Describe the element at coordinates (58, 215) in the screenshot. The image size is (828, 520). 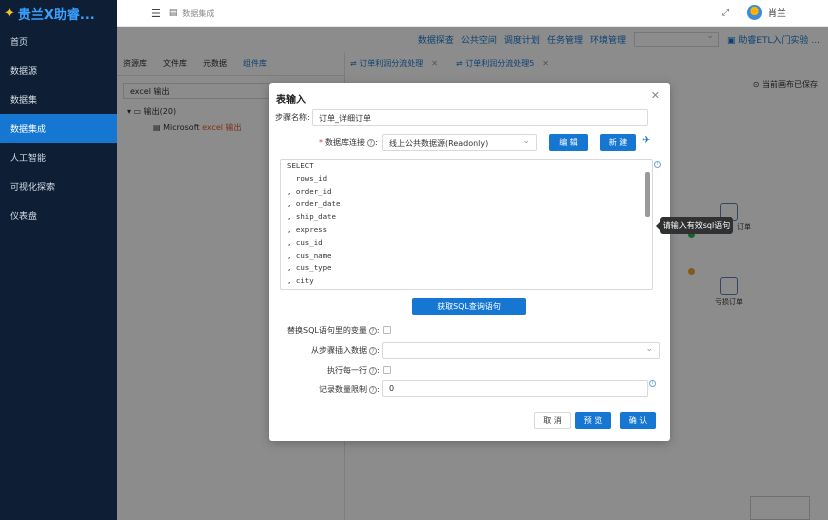
I see `sidebar-item-dashboard: 仪表盘` at that location.